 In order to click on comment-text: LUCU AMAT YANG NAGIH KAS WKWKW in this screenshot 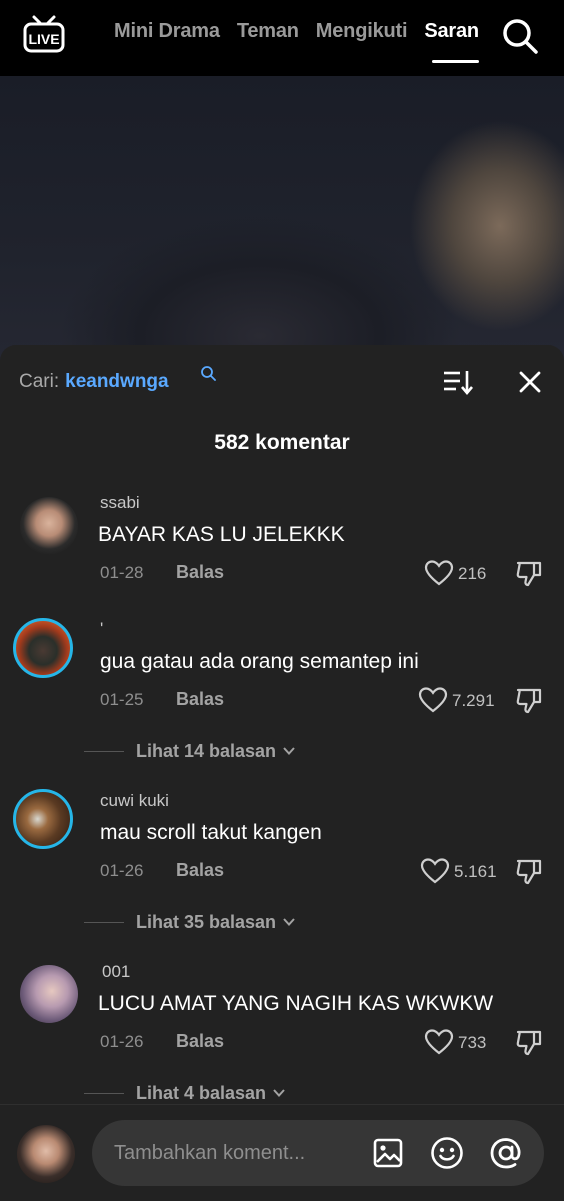, I will do `click(296, 1003)`.